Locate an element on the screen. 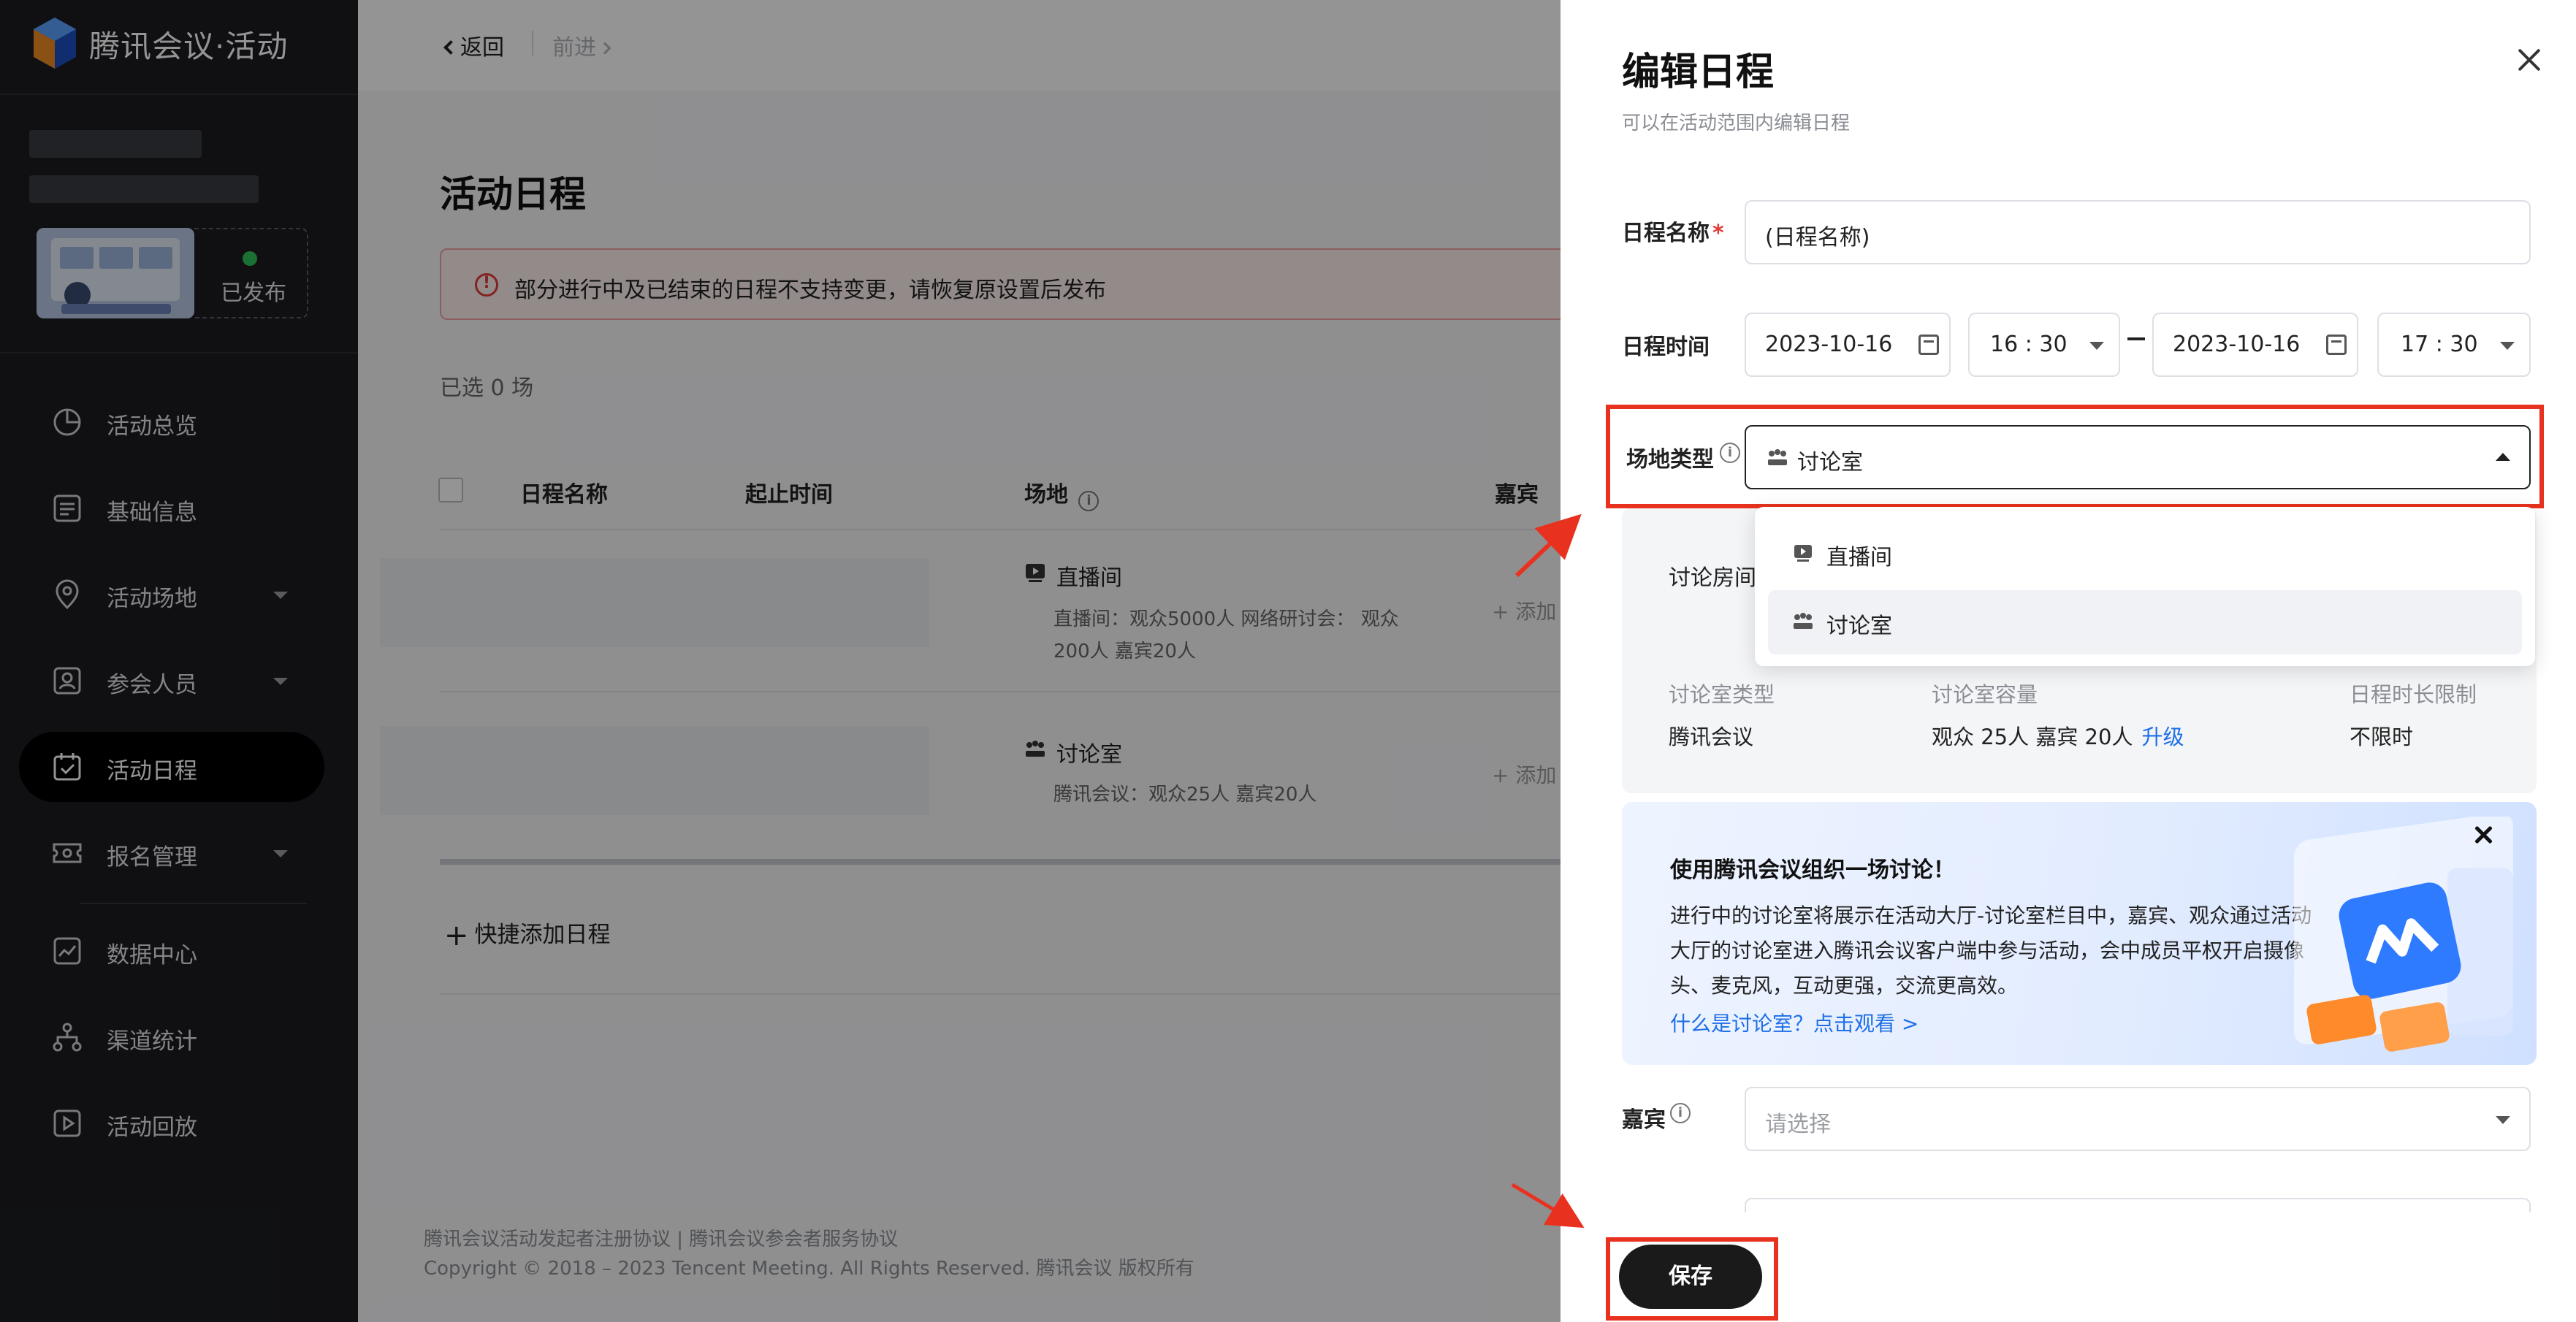 This screenshot has height=1322, width=2576. schedule-name-label: 日程名称 * is located at coordinates (1673, 231).